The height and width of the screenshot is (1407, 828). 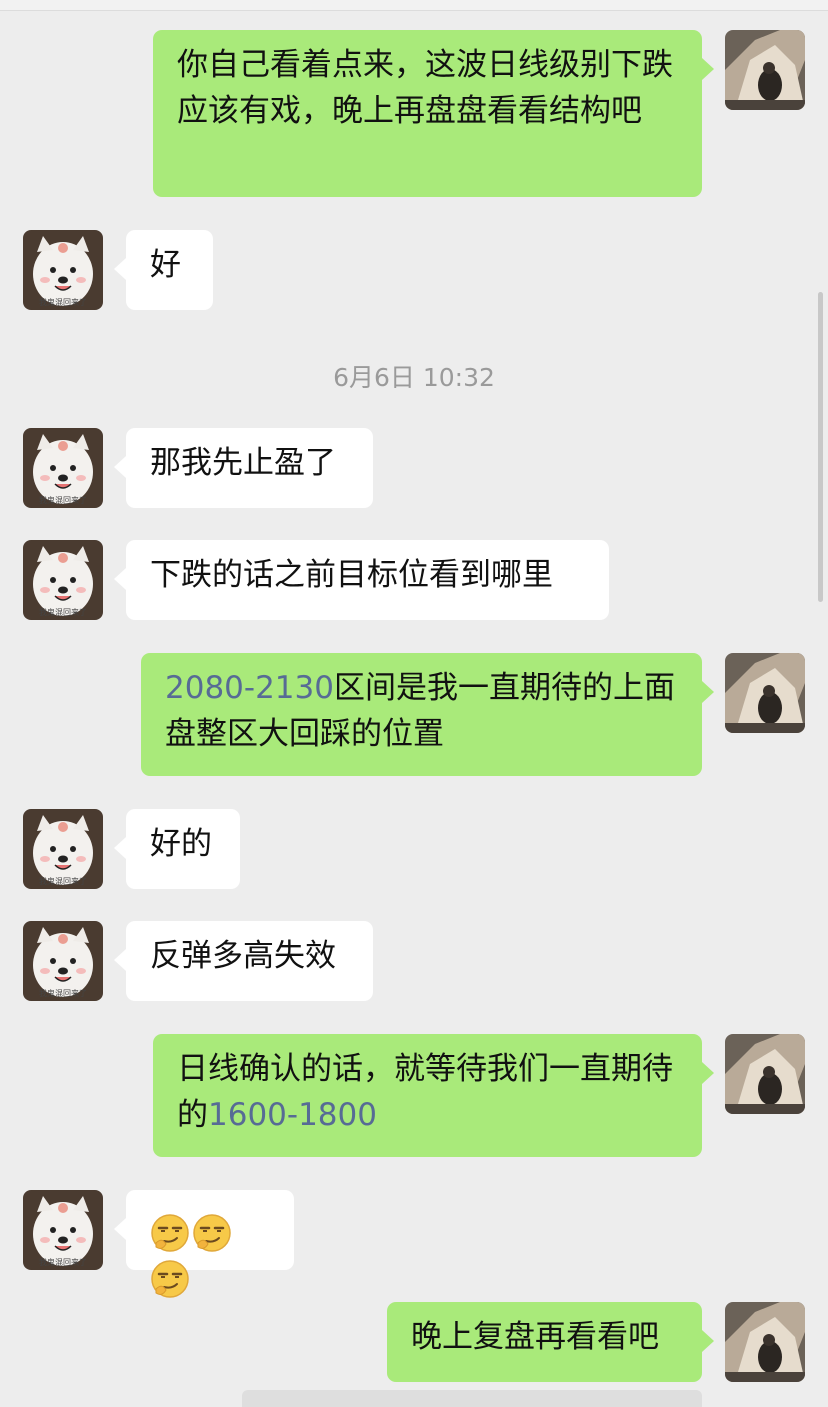 What do you see at coordinates (414, 377) in the screenshot?
I see `chat-timestamp: 6月6日 10:32` at bounding box center [414, 377].